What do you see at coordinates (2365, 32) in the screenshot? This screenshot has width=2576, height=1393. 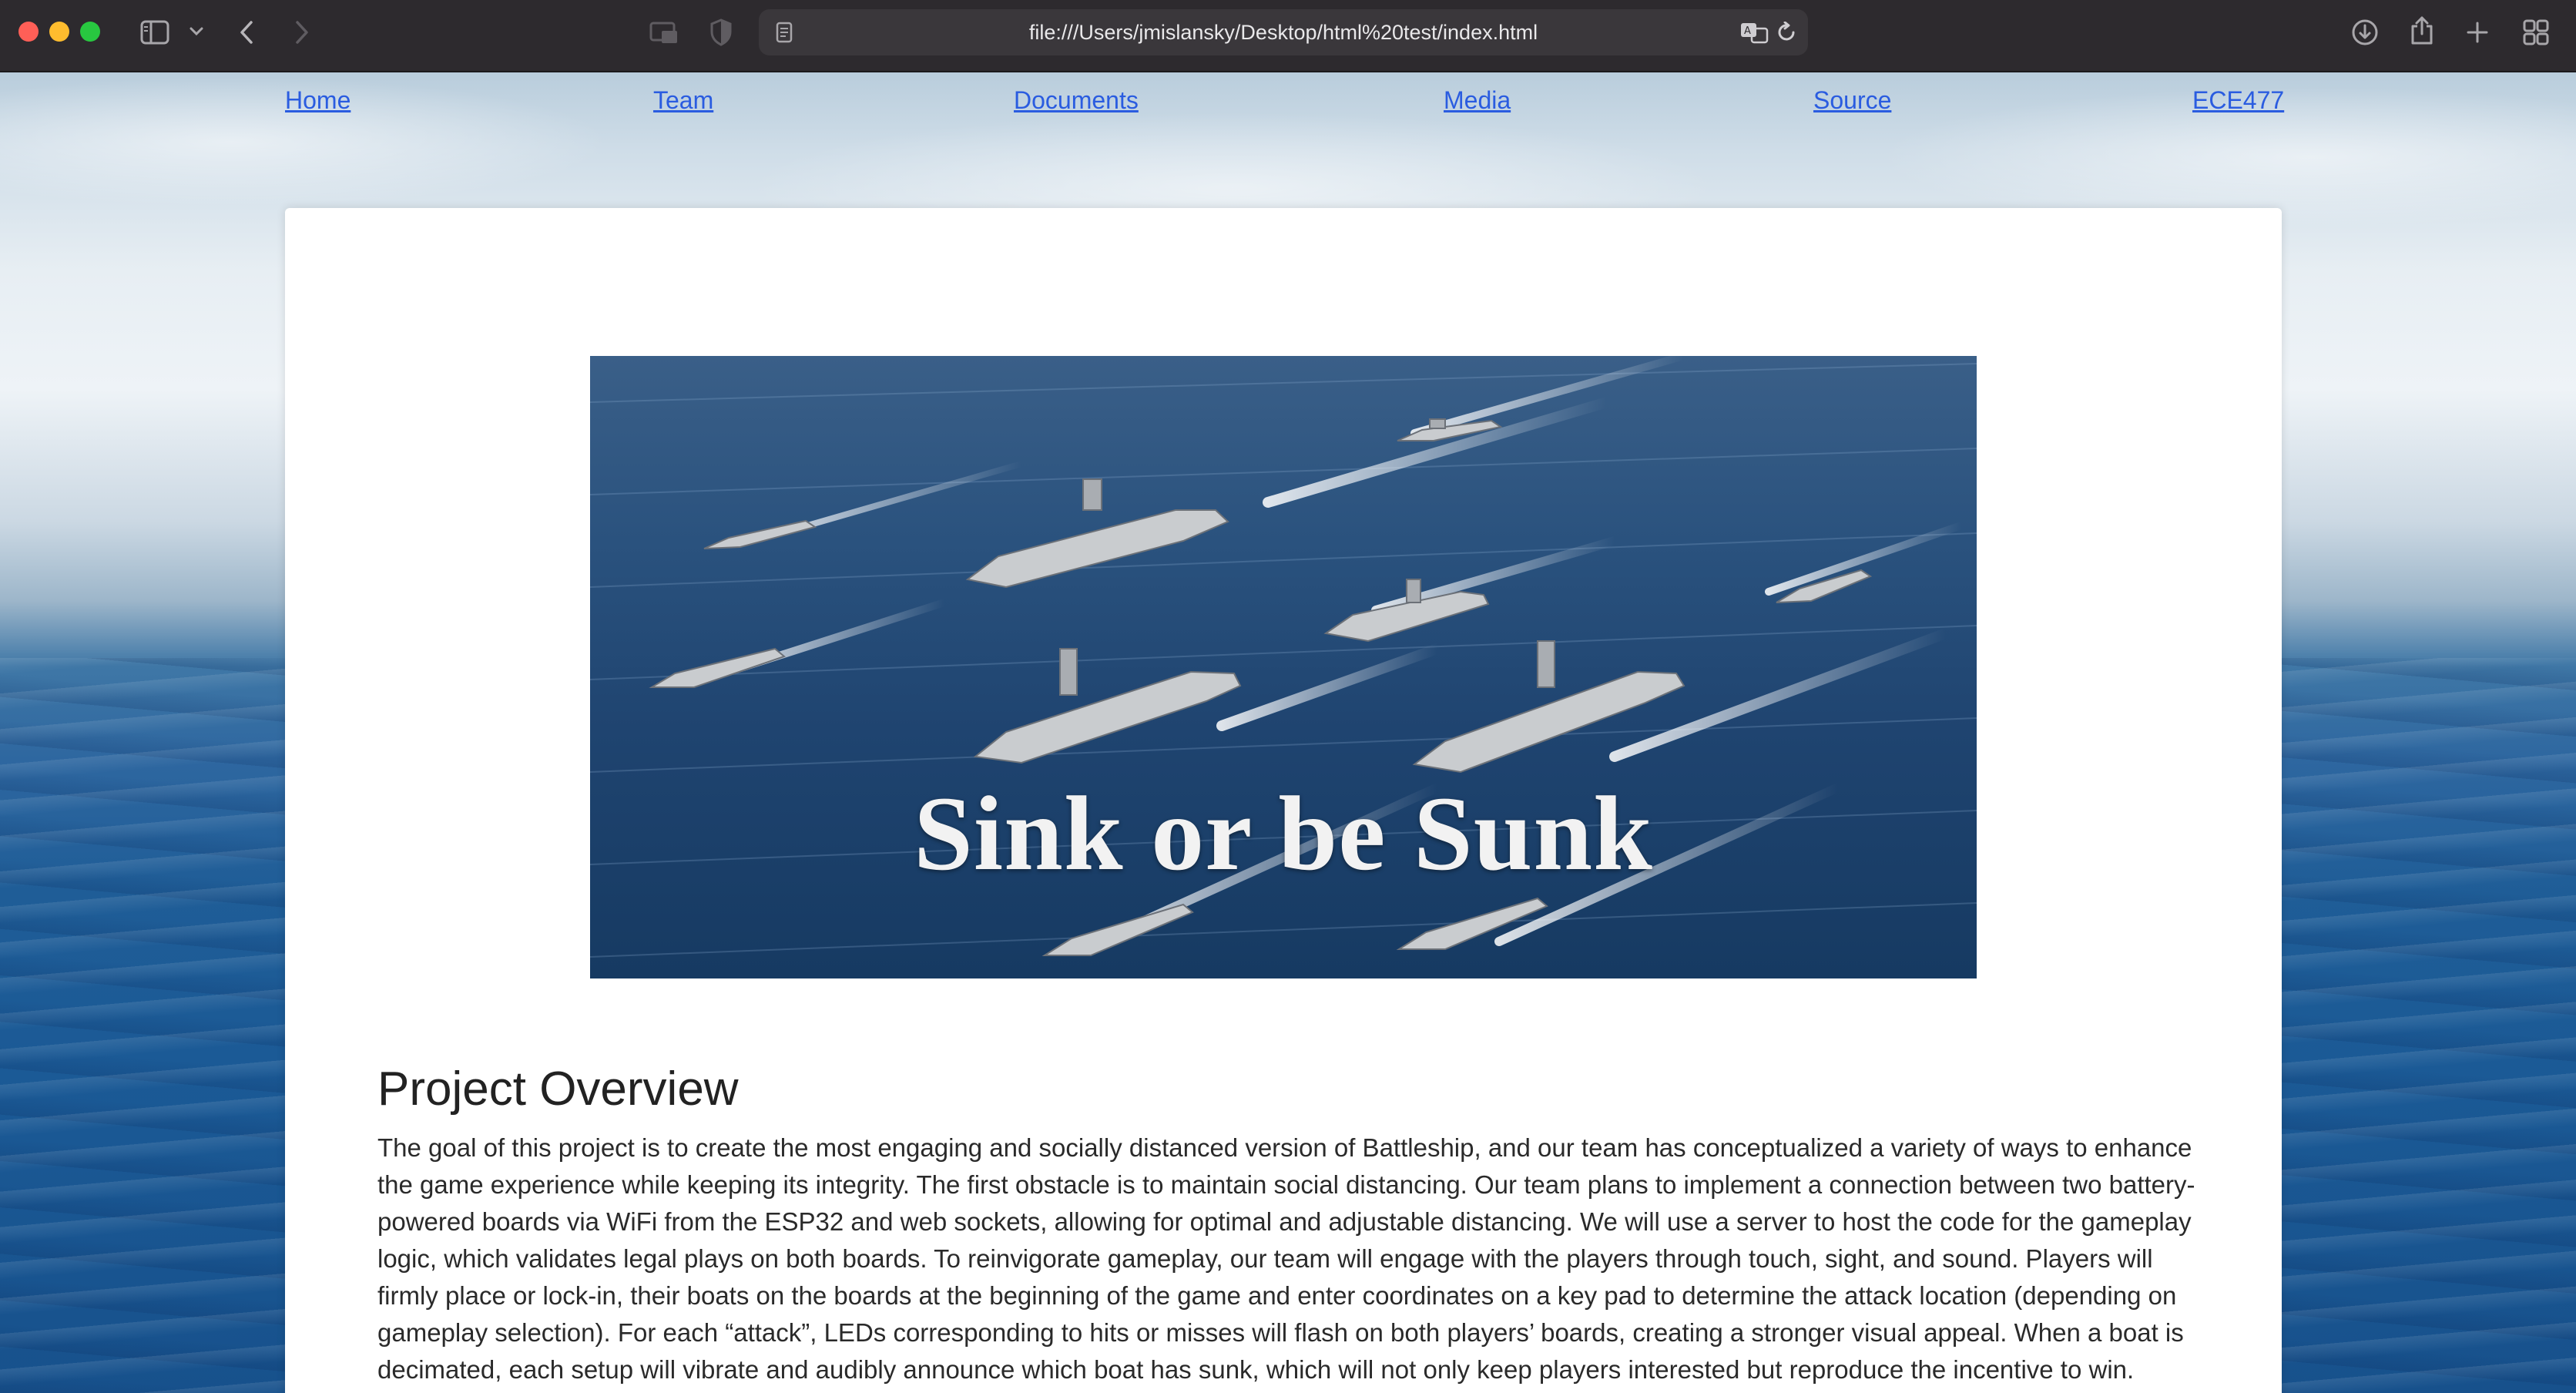 I see `download-icon` at bounding box center [2365, 32].